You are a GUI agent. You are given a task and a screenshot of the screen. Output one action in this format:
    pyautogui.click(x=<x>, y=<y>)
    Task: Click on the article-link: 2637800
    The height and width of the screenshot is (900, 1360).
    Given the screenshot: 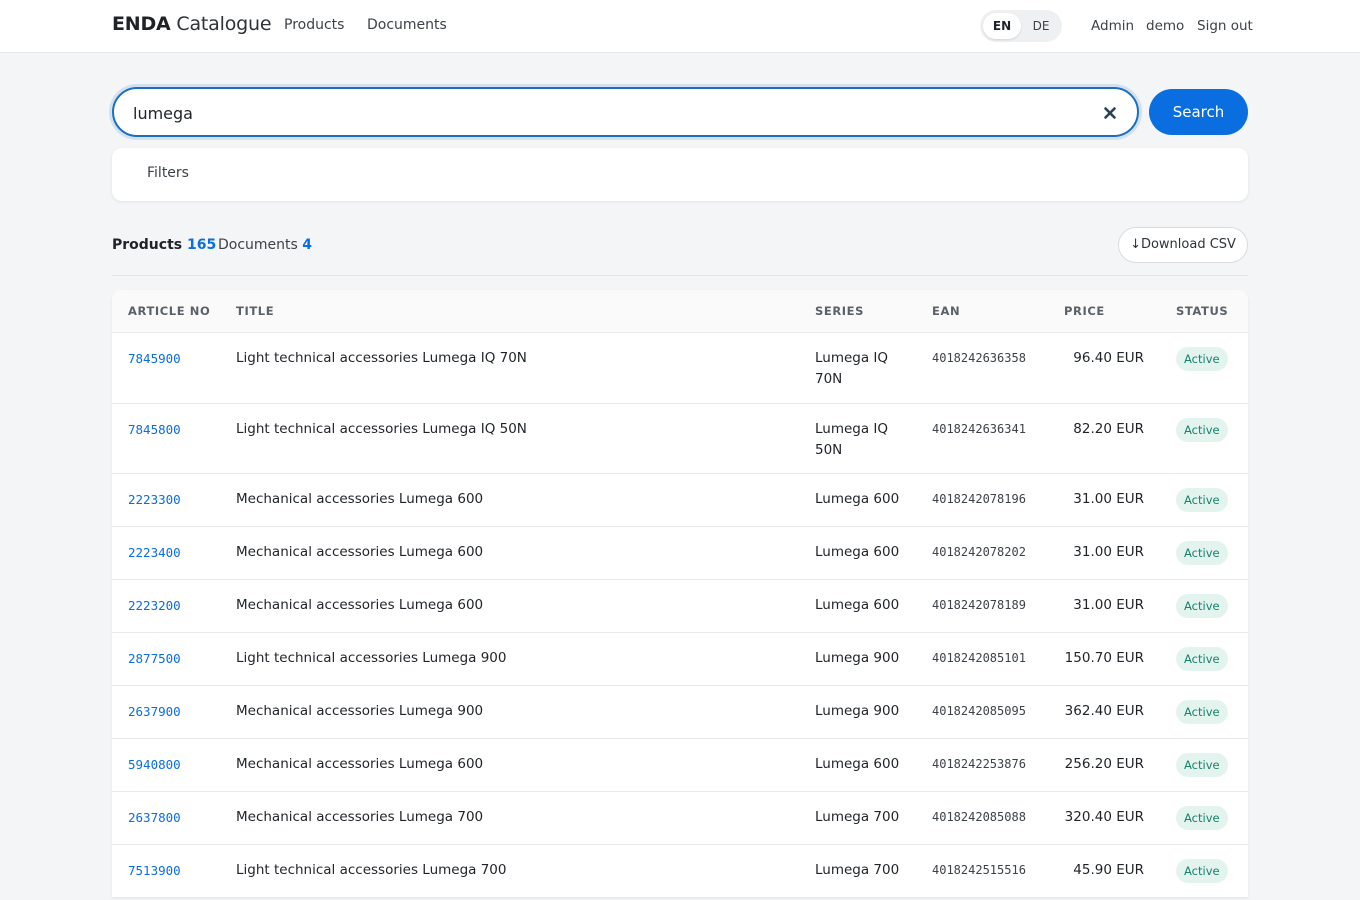 What is the action you would take?
    pyautogui.click(x=154, y=817)
    